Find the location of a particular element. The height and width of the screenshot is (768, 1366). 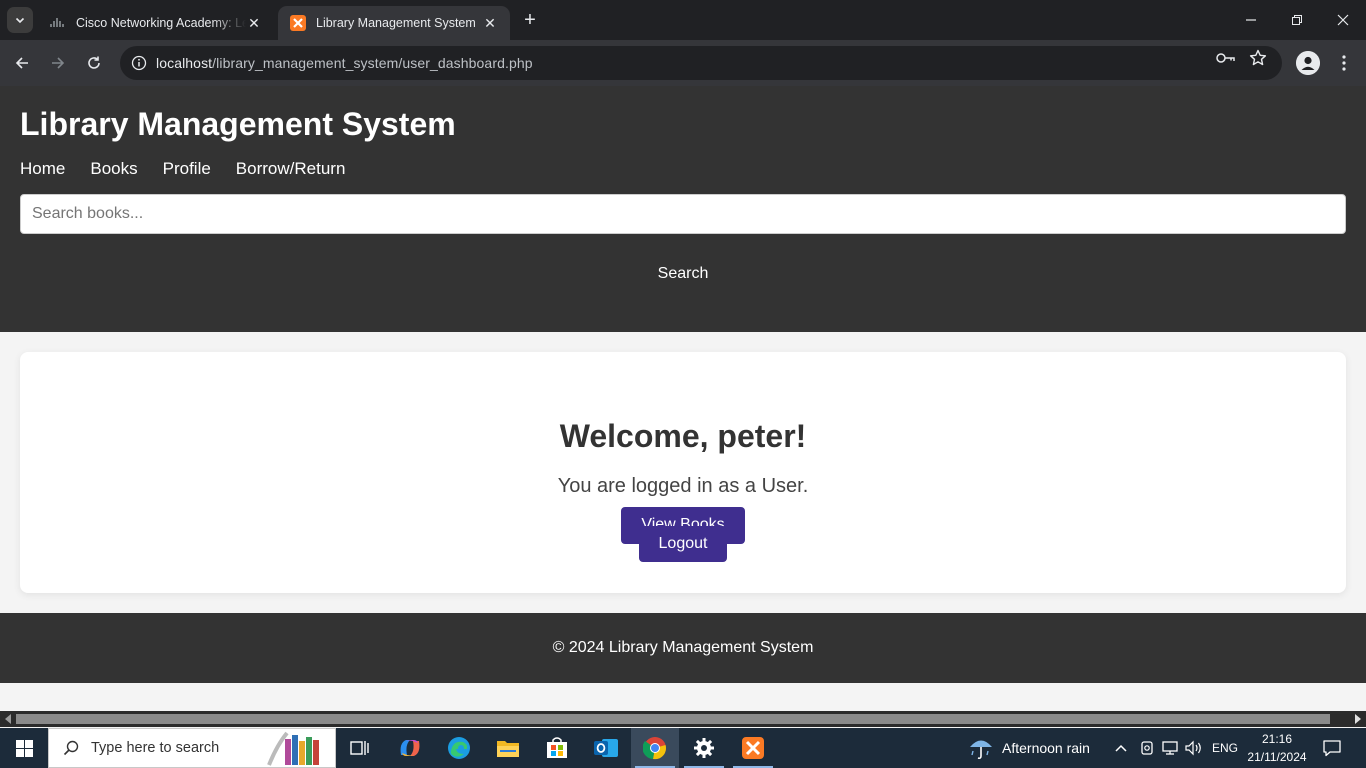

taskbar-search-box: Type here to search is located at coordinates (192, 748).